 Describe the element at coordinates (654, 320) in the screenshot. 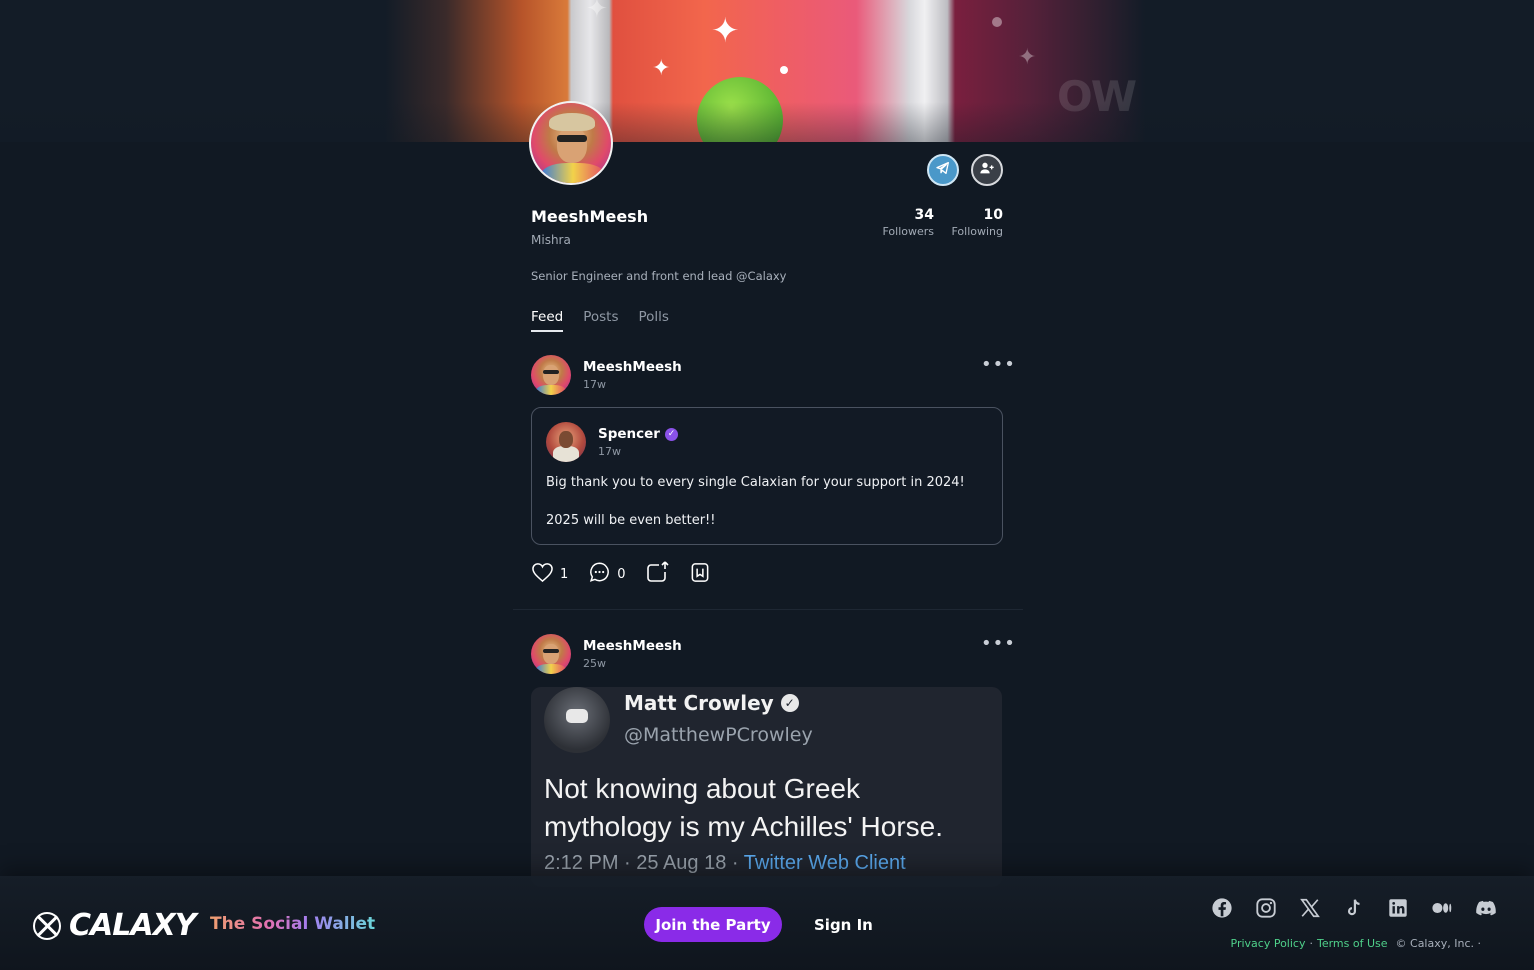

I see `tab-polls: Polls` at that location.